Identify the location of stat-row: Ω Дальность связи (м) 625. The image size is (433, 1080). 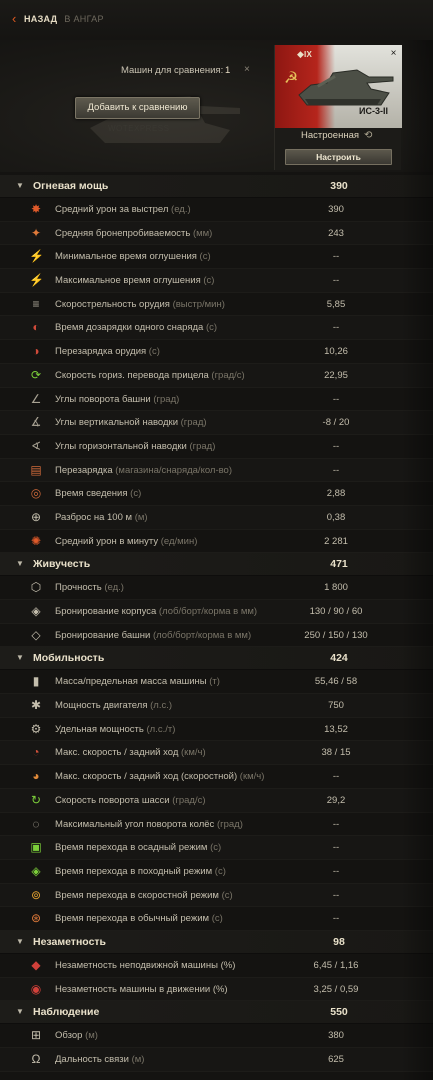
(216, 1060).